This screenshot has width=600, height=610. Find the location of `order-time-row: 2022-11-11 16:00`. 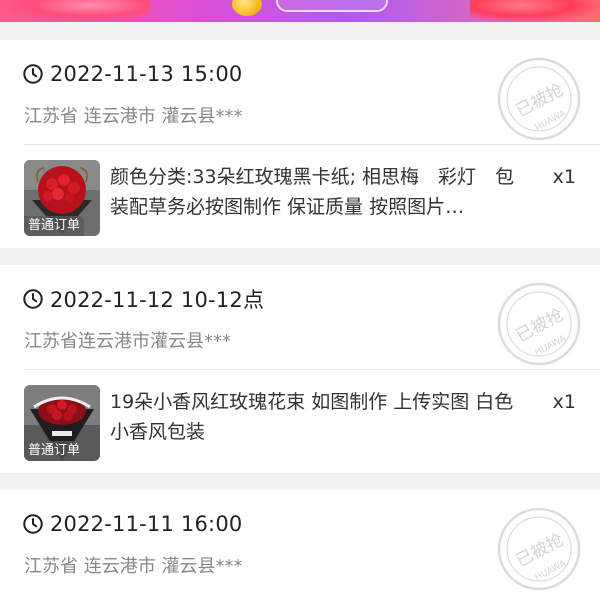

order-time-row: 2022-11-11 16:00 is located at coordinates (132, 524).